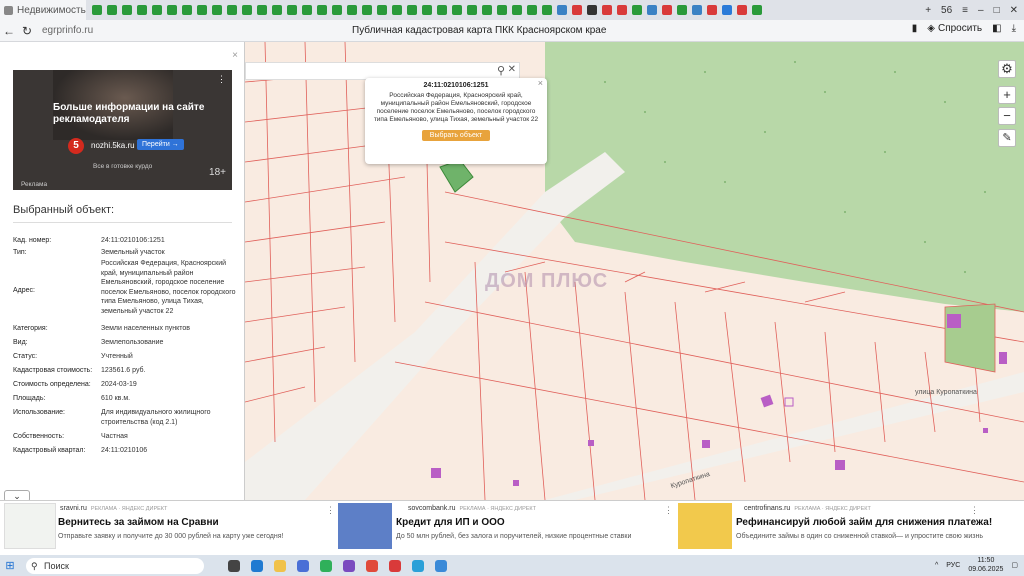 The height and width of the screenshot is (576, 1024). What do you see at coordinates (540, 83) in the screenshot?
I see `popup-close-icon: ×` at bounding box center [540, 83].